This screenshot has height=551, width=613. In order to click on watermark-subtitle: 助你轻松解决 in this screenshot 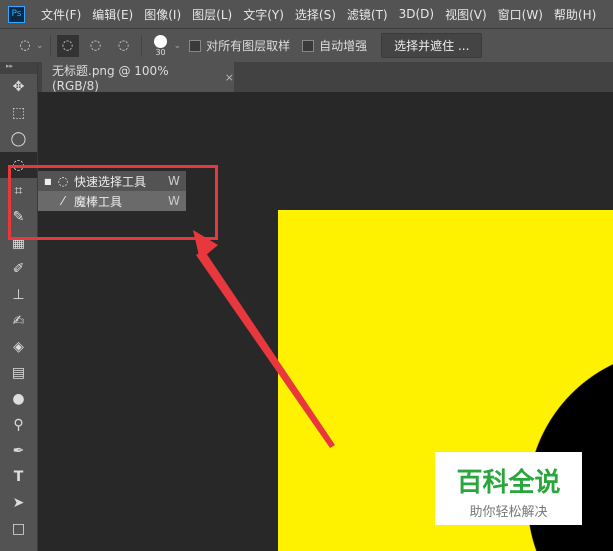, I will do `click(508, 512)`.